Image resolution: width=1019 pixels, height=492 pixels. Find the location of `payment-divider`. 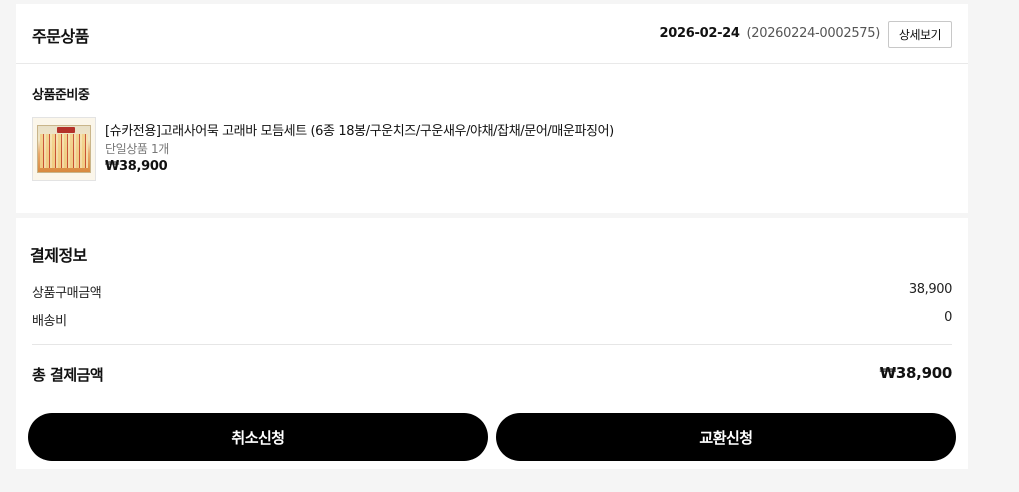

payment-divider is located at coordinates (492, 344).